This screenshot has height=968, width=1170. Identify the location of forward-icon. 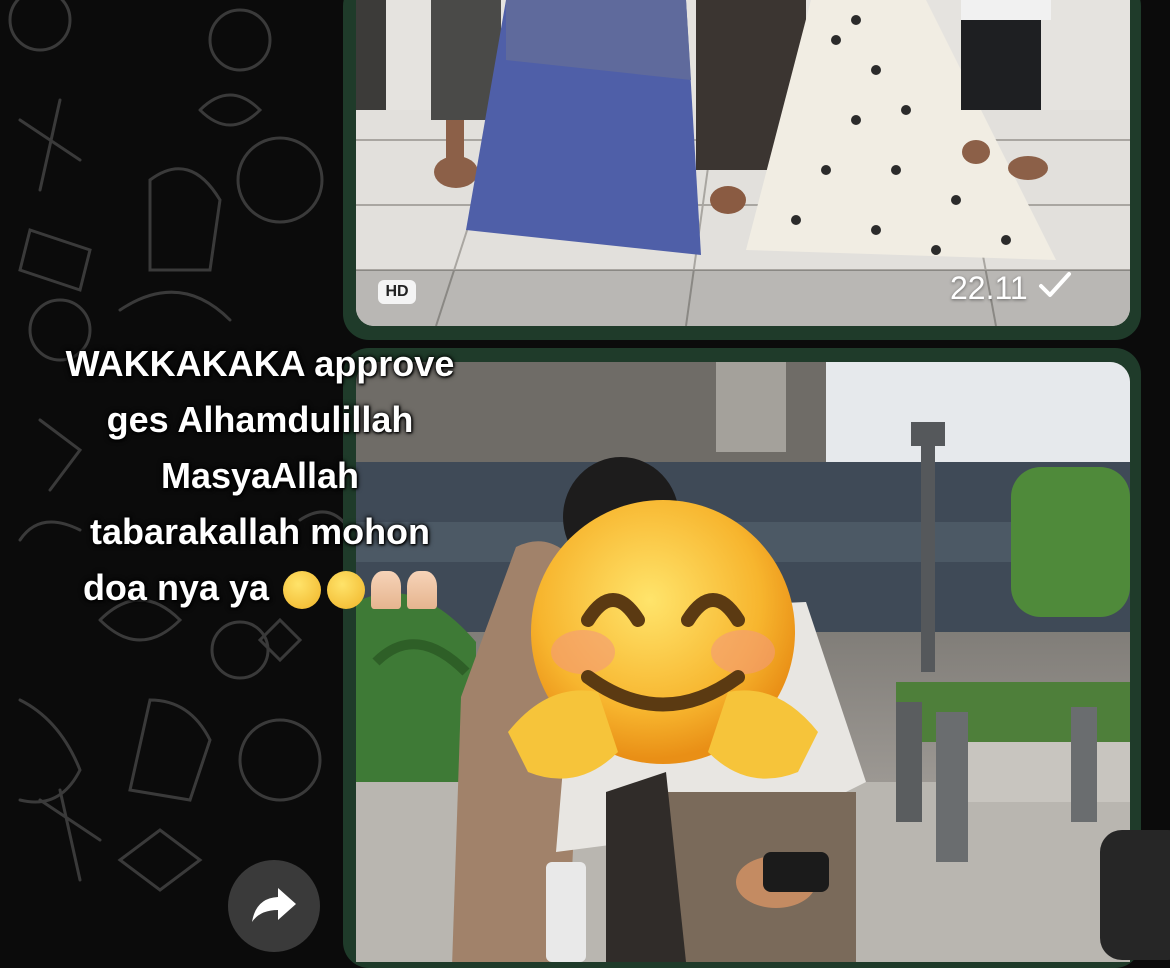
(274, 906).